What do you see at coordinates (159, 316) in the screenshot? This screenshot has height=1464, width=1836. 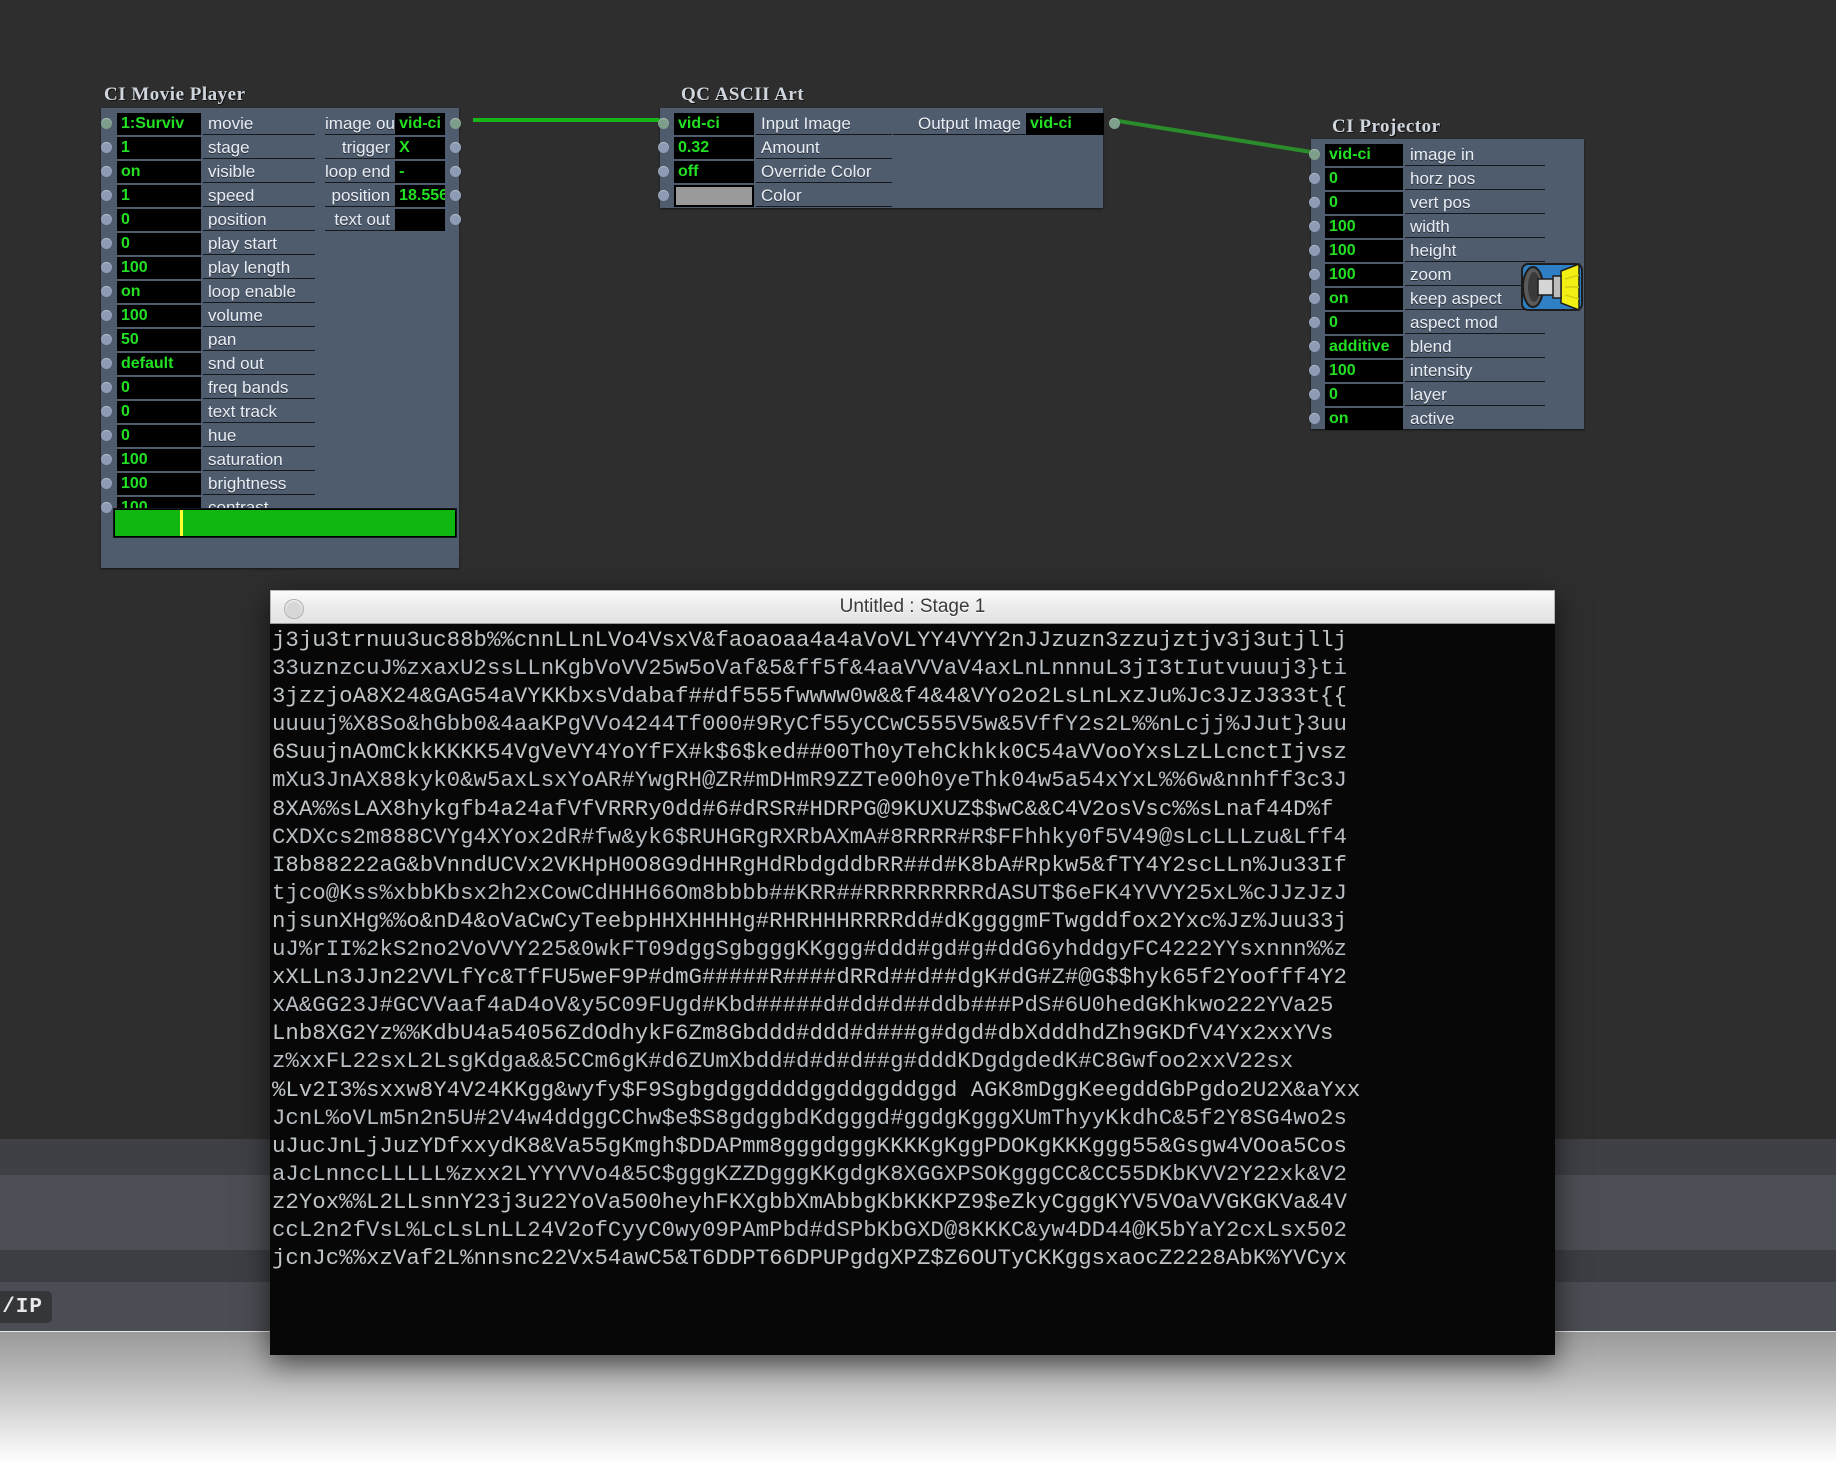 I see `port-value-volume: 100` at bounding box center [159, 316].